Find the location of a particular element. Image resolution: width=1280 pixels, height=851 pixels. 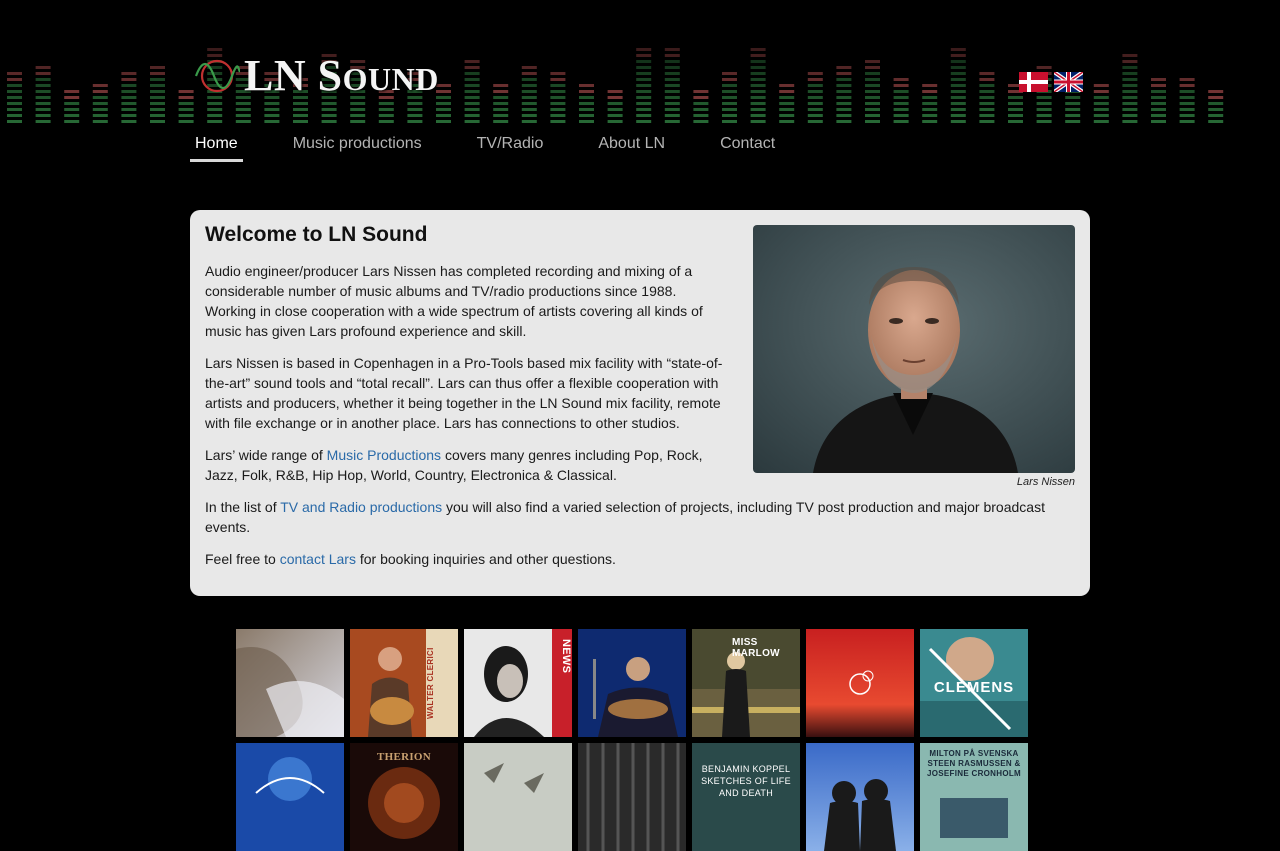

tv-radio-link: TV and Radio productions is located at coordinates (361, 507).